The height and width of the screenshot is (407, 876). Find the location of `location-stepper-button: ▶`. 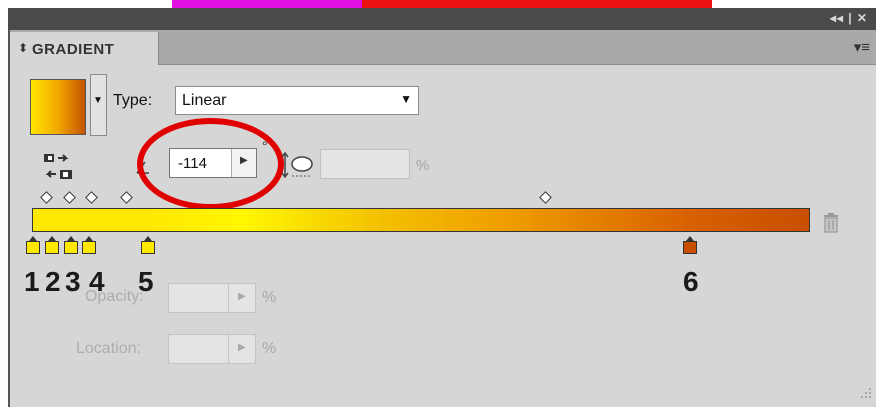

location-stepper-button: ▶ is located at coordinates (241, 349).